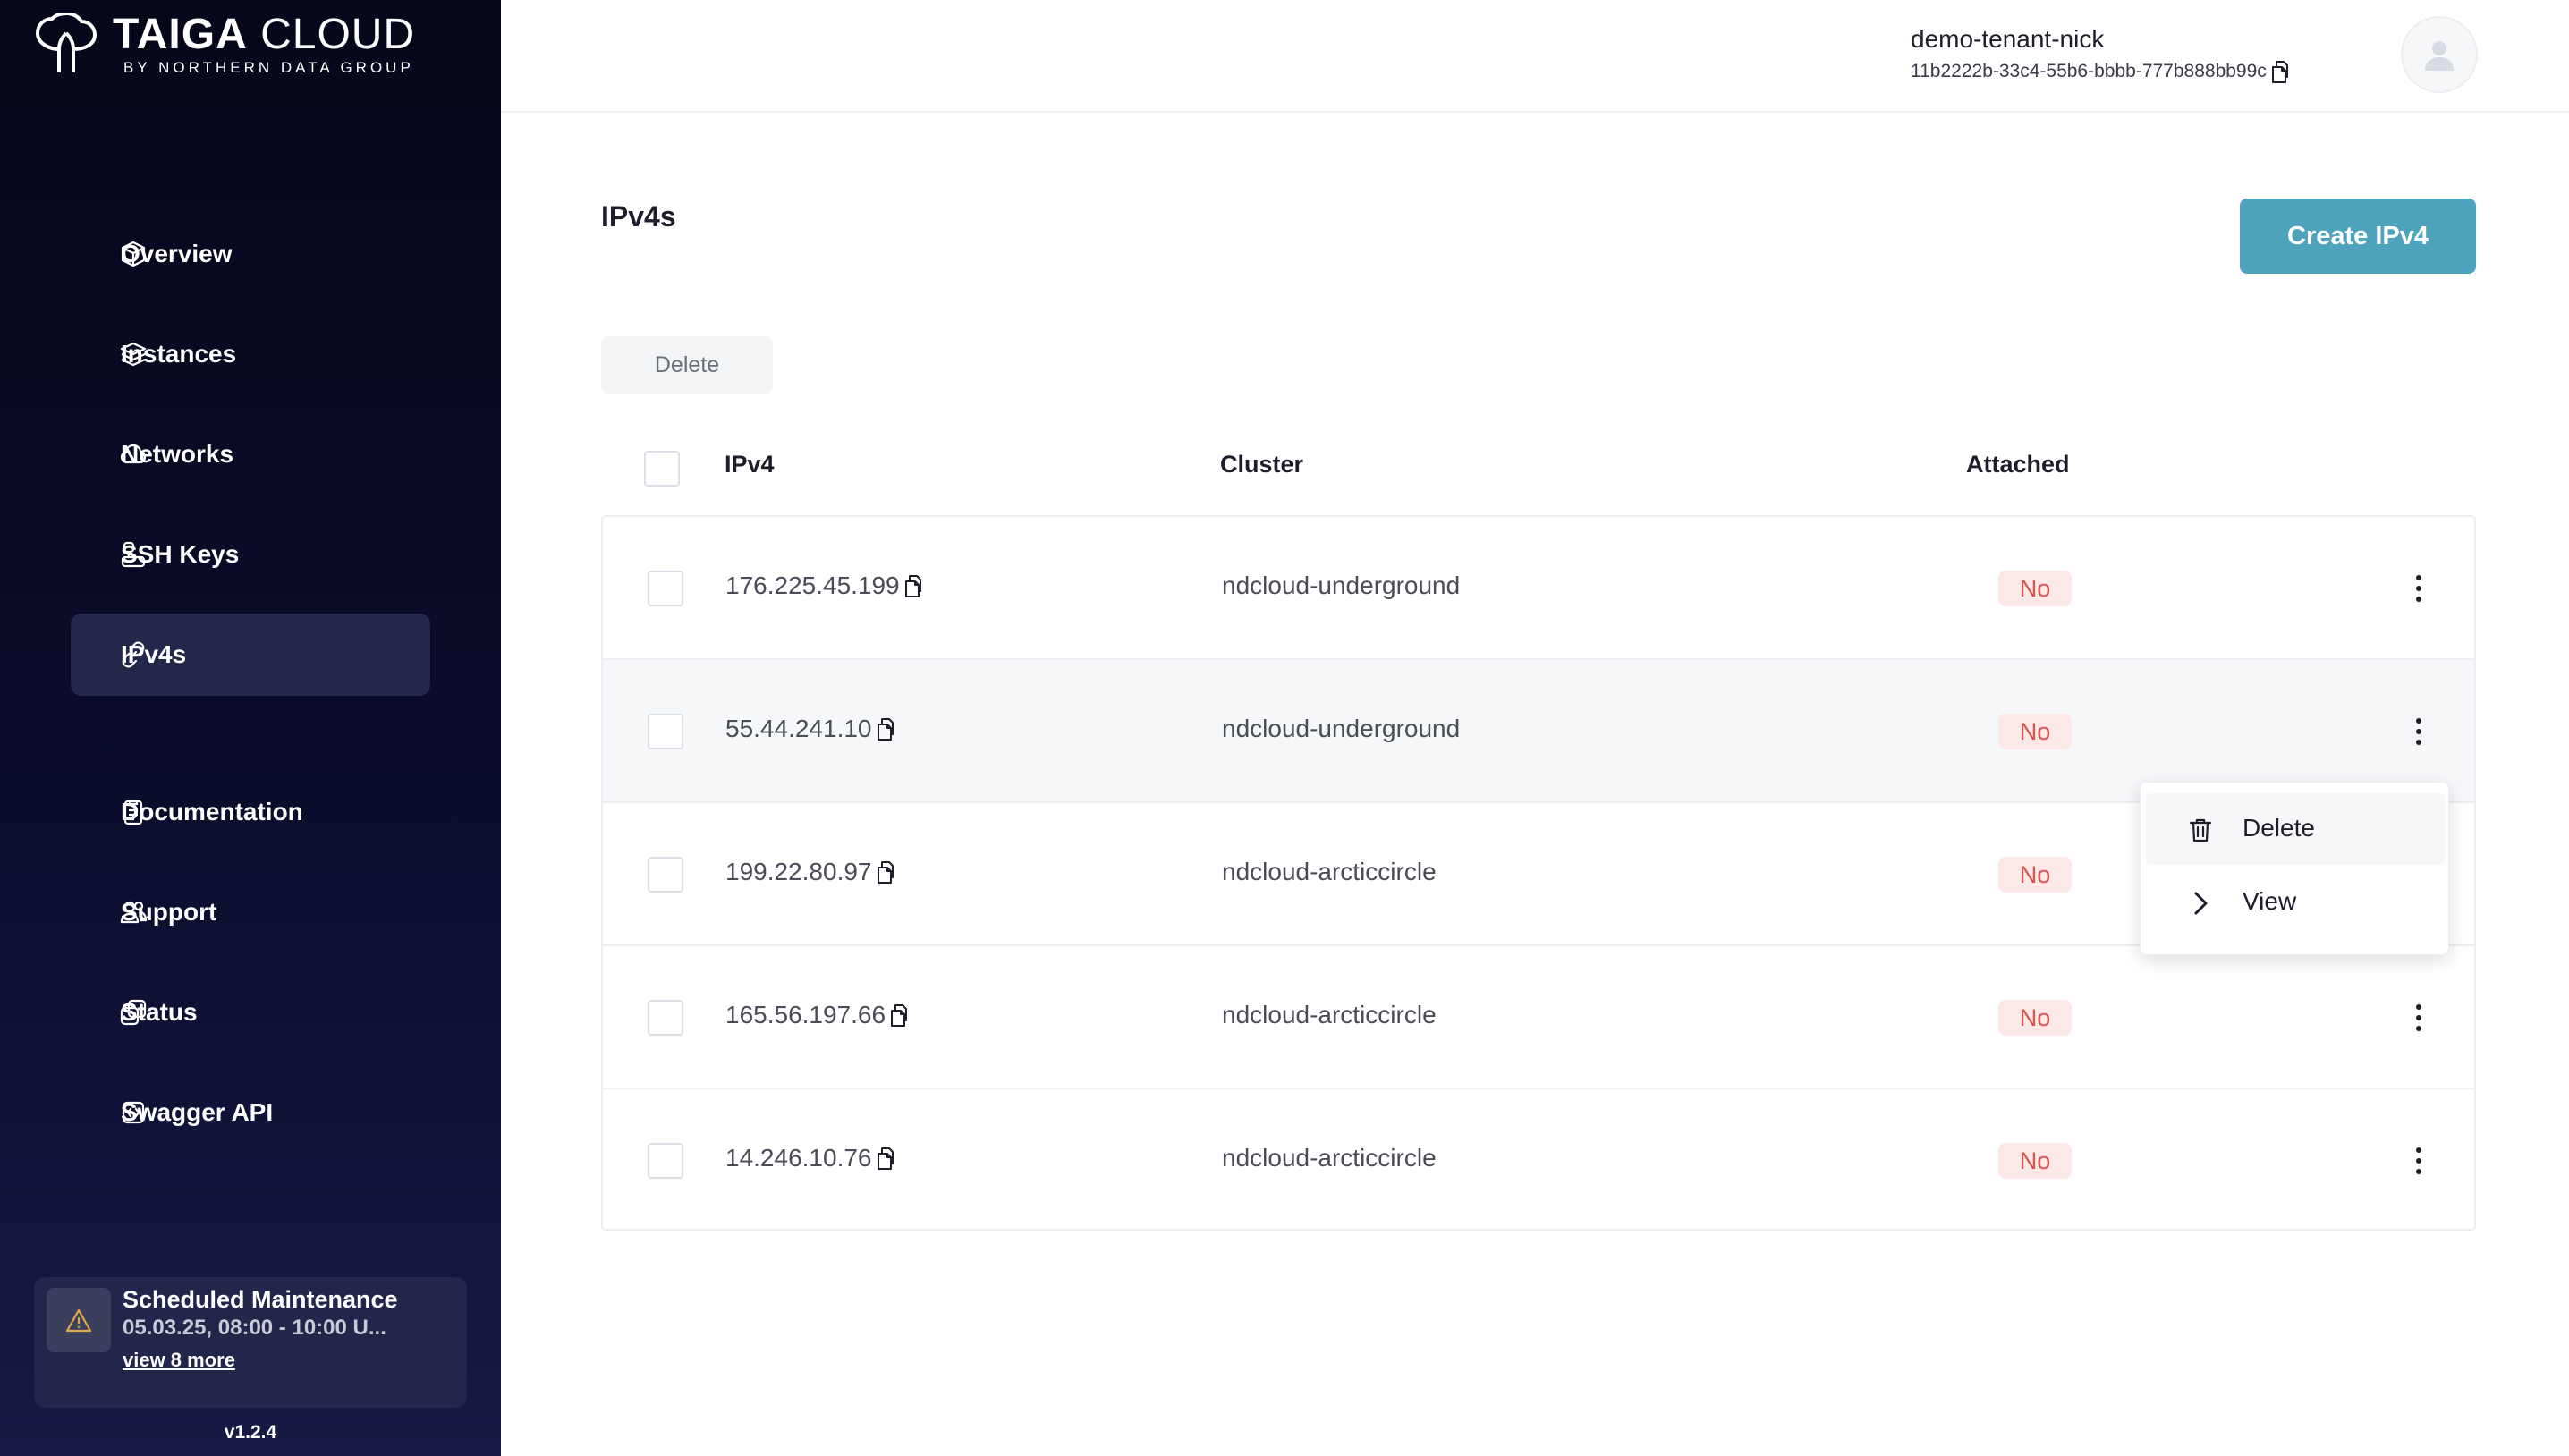 Image resolution: width=2569 pixels, height=1456 pixels. What do you see at coordinates (134, 554) in the screenshot?
I see `key-icon` at bounding box center [134, 554].